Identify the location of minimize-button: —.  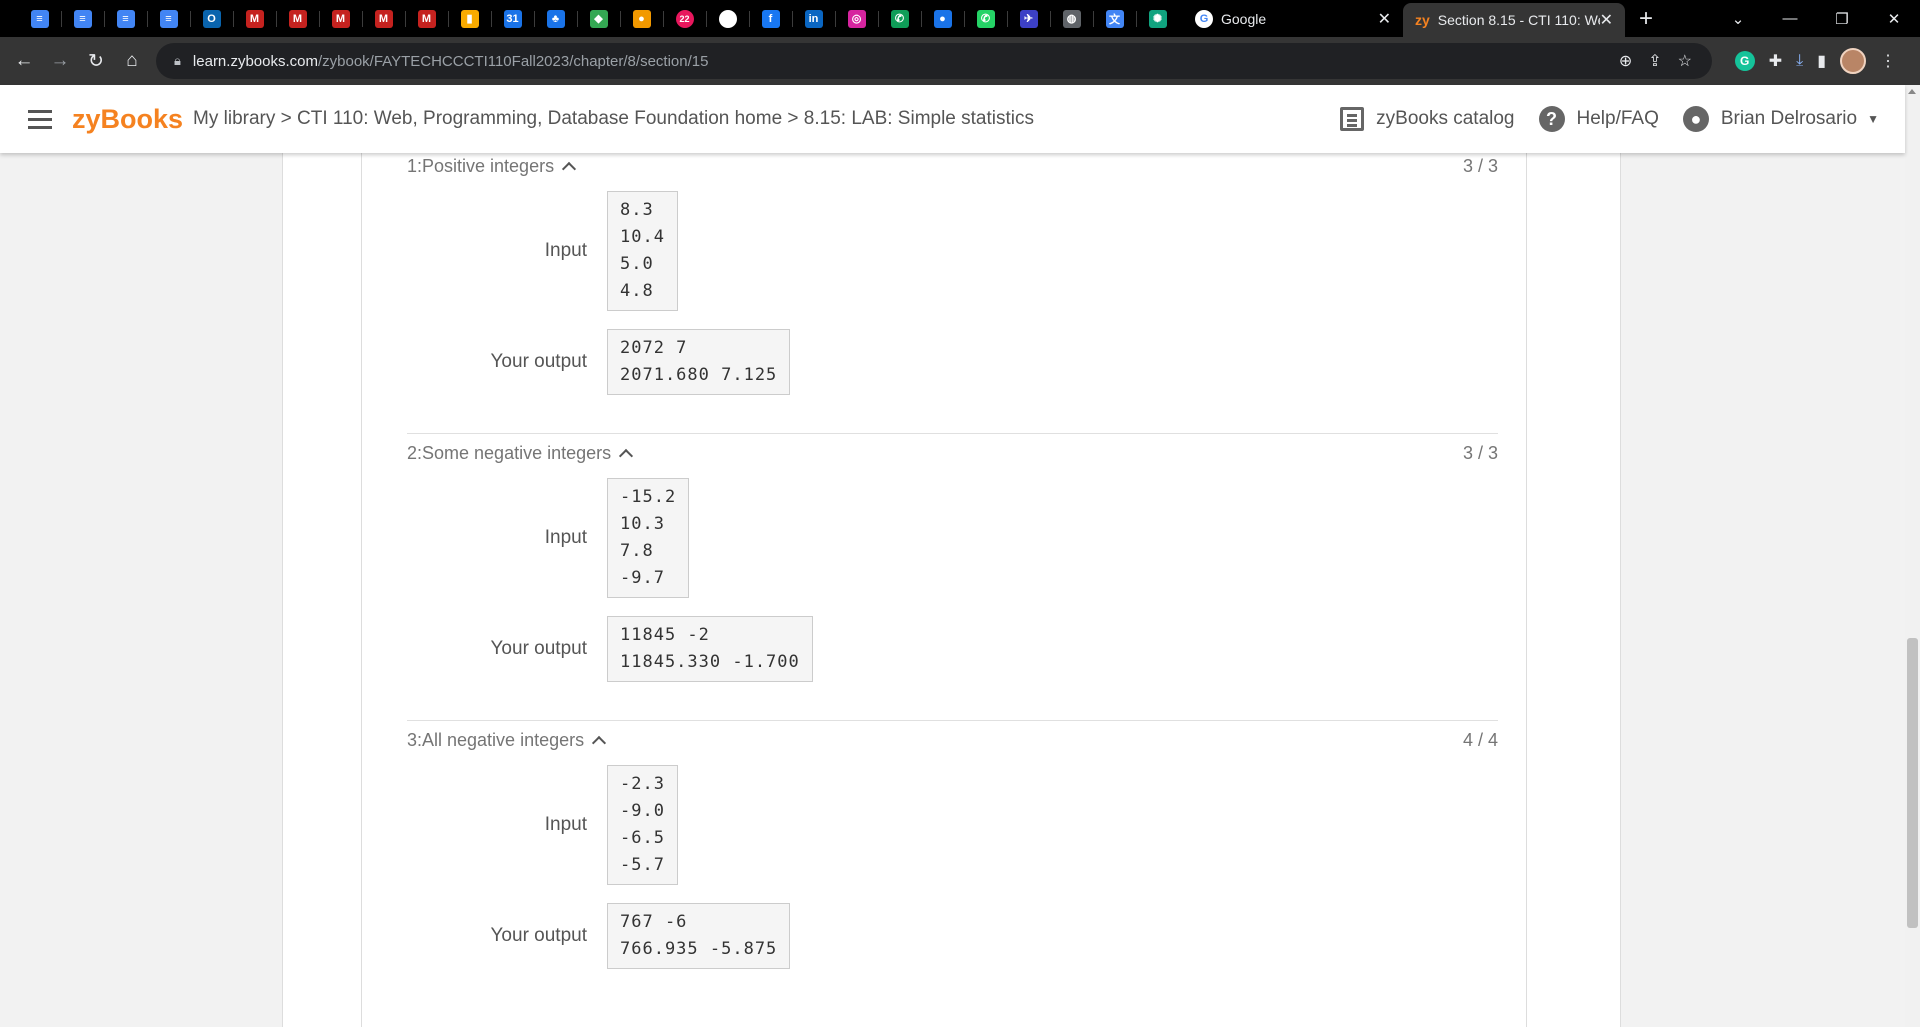
(1790, 18).